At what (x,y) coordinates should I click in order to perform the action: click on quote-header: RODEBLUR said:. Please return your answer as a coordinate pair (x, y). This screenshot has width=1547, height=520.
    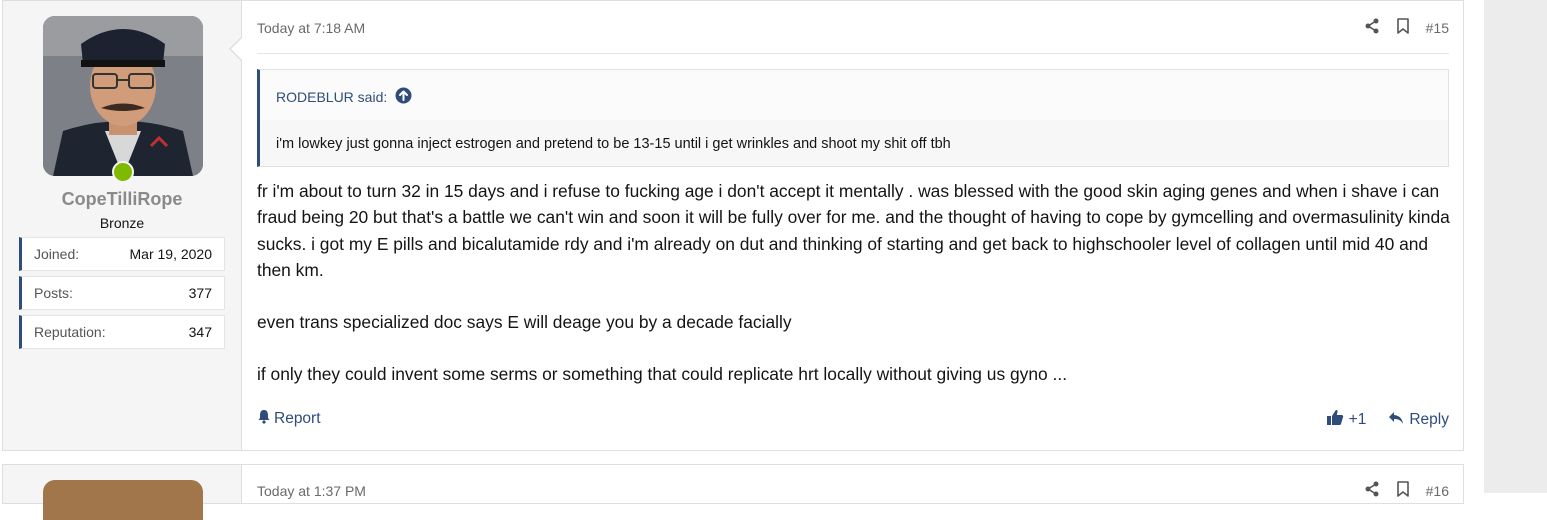
    Looking at the image, I should click on (344, 97).